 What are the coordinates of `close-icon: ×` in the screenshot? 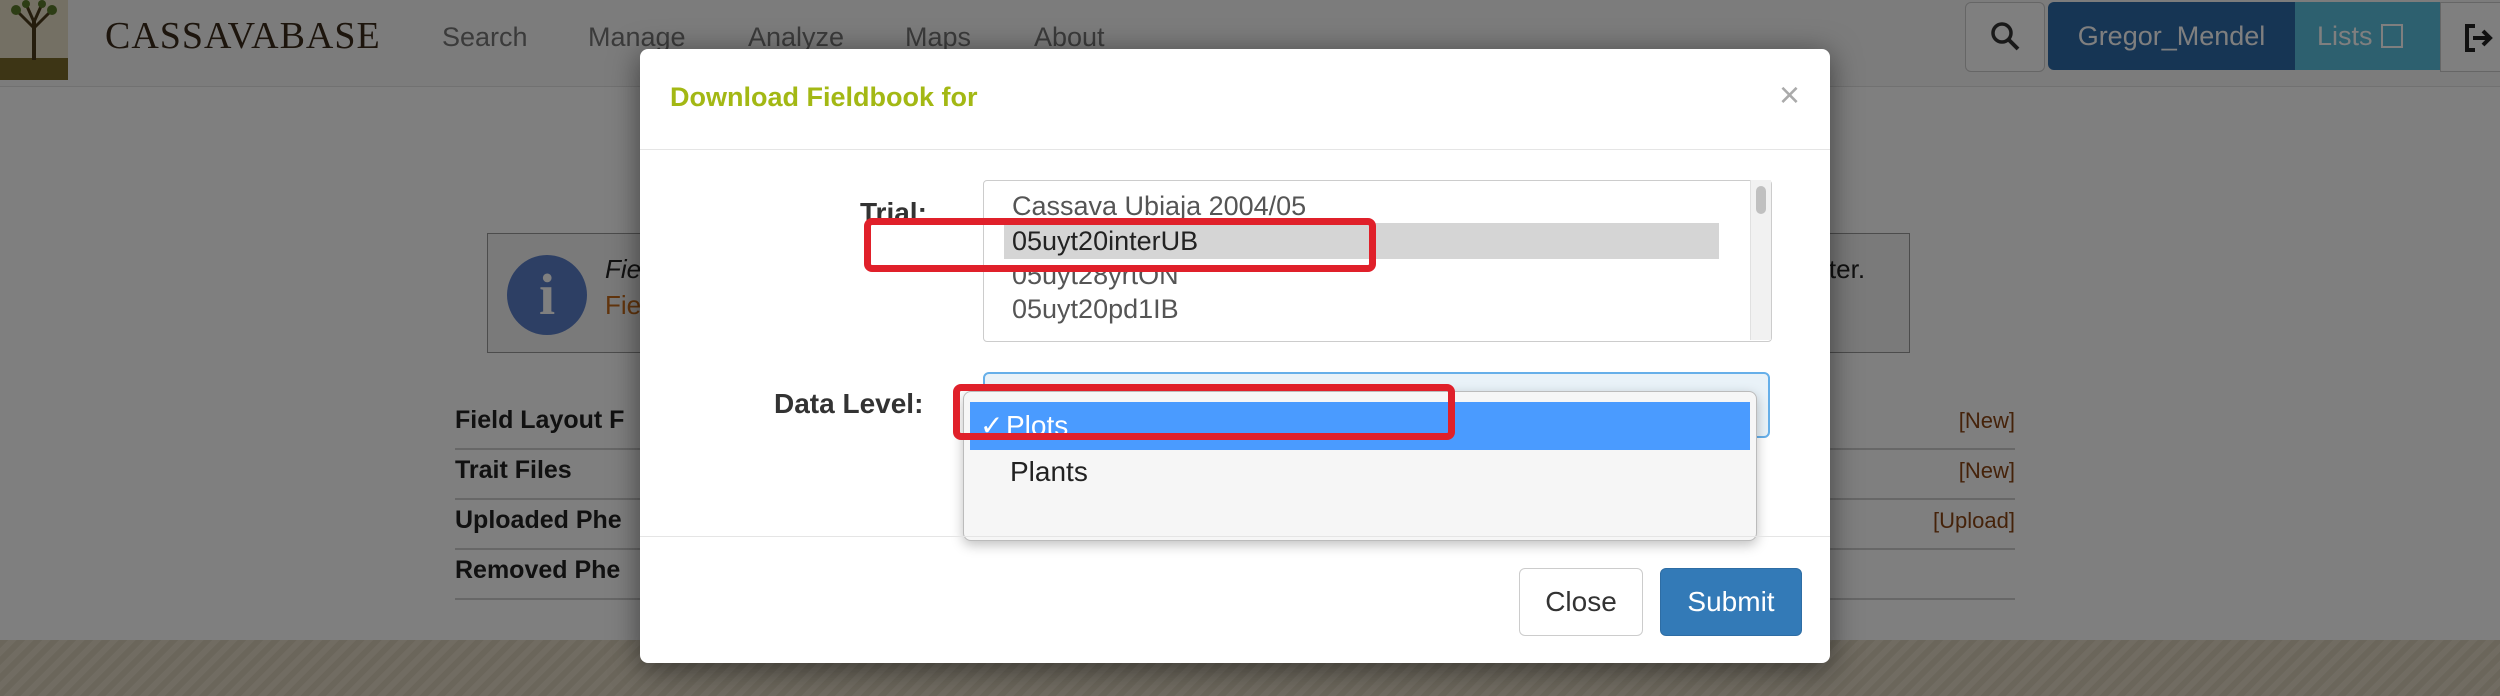 It's located at (1789, 95).